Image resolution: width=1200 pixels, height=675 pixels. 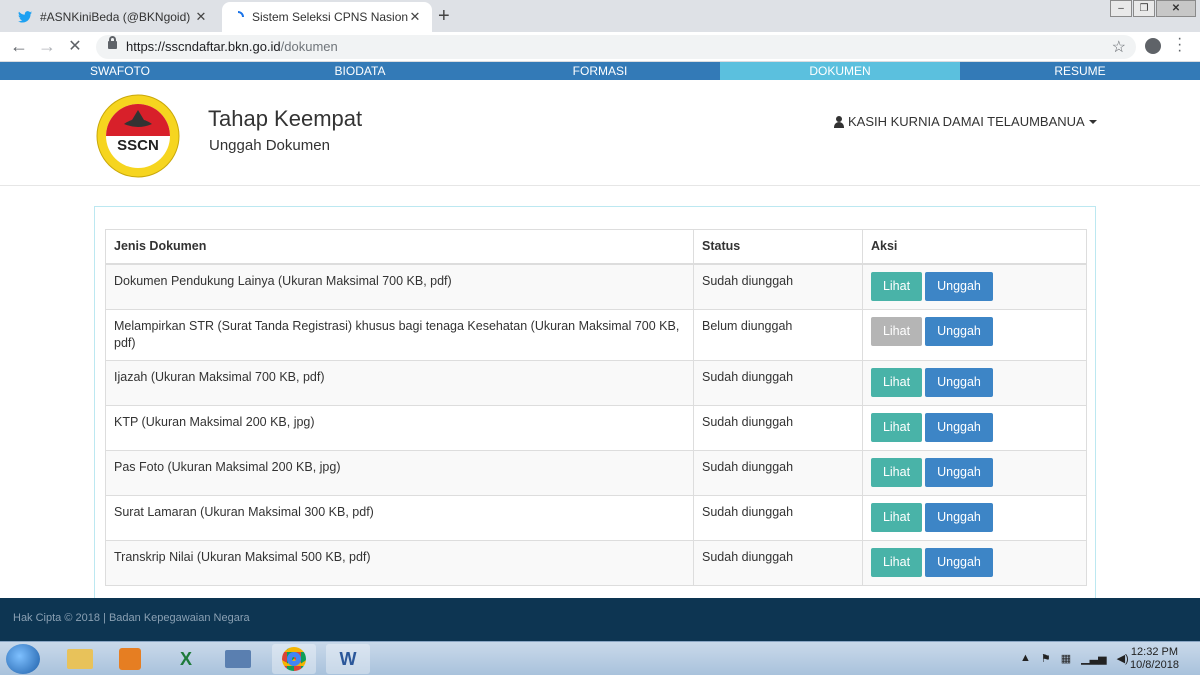 I want to click on loading-icon, so click(x=240, y=14).